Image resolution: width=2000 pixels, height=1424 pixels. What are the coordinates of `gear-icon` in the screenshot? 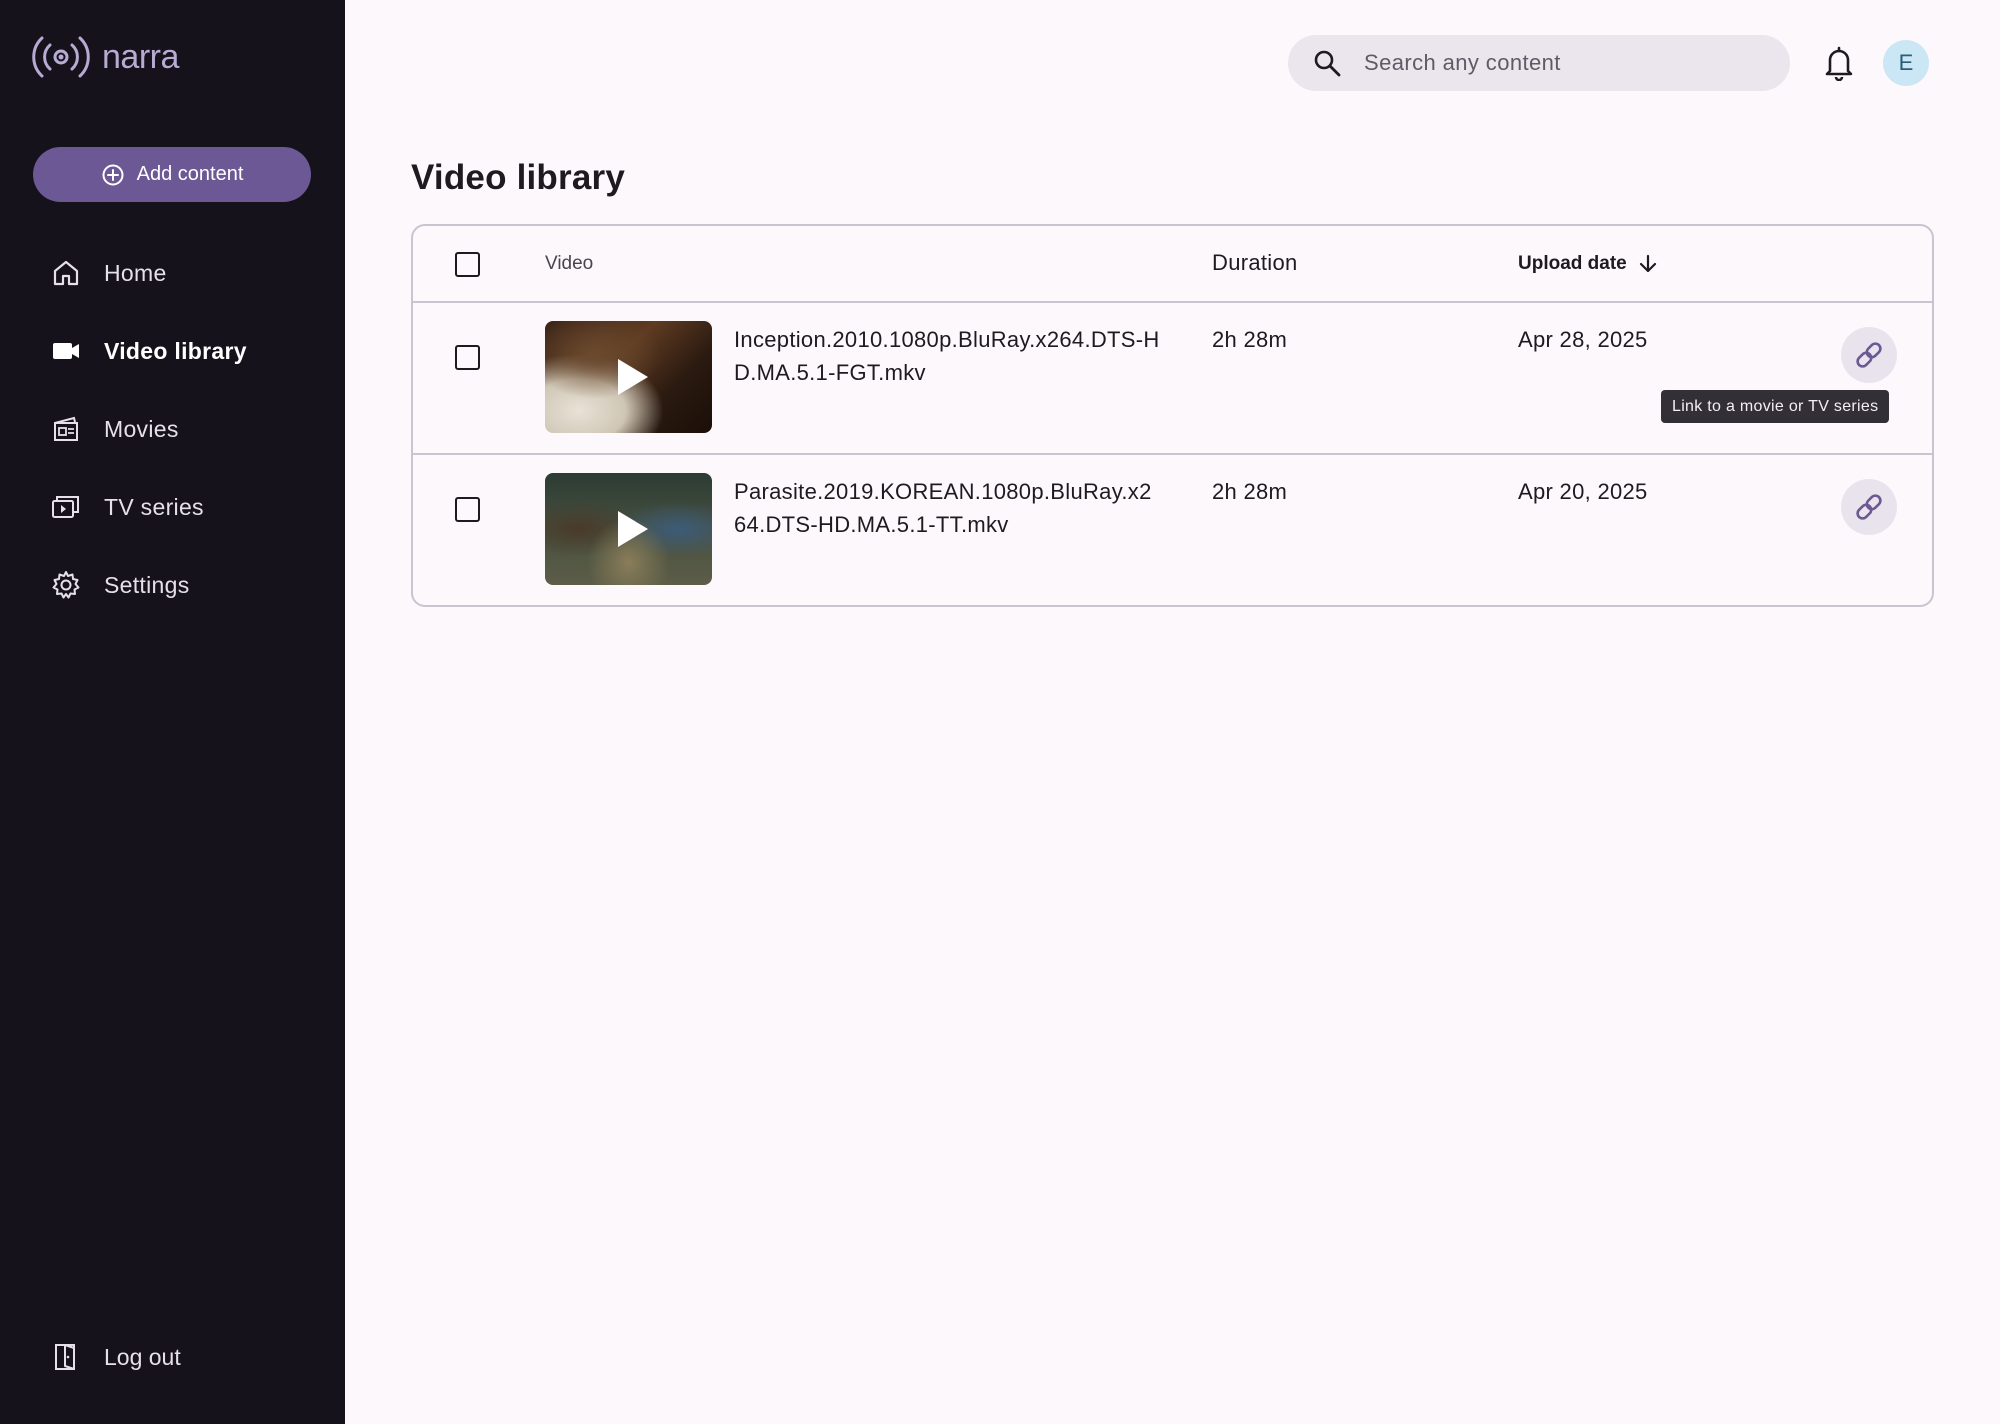 It's located at (66, 585).